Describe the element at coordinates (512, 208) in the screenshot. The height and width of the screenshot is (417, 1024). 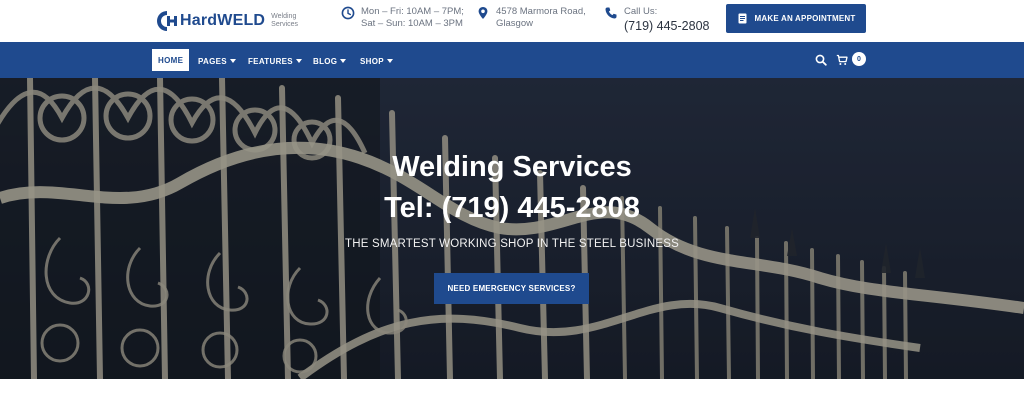
I see `hero-phone: Tel: (719) 445-2808` at that location.